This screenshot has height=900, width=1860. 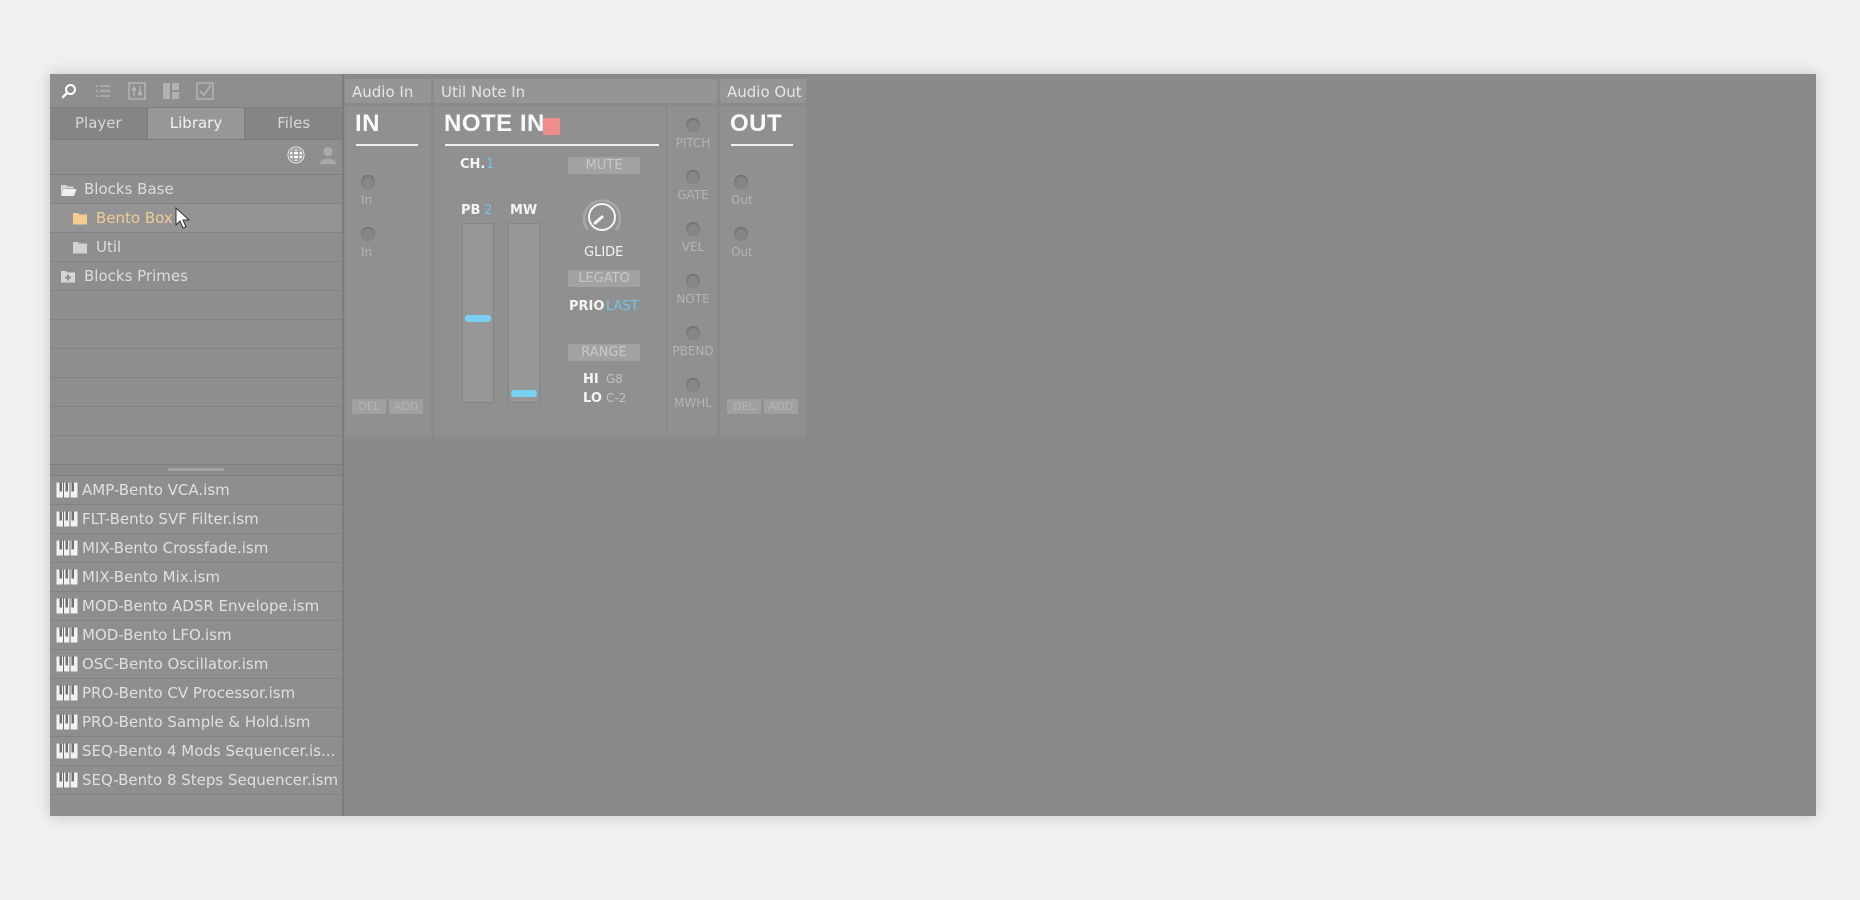 What do you see at coordinates (666, 271) in the screenshot?
I see `output-strip` at bounding box center [666, 271].